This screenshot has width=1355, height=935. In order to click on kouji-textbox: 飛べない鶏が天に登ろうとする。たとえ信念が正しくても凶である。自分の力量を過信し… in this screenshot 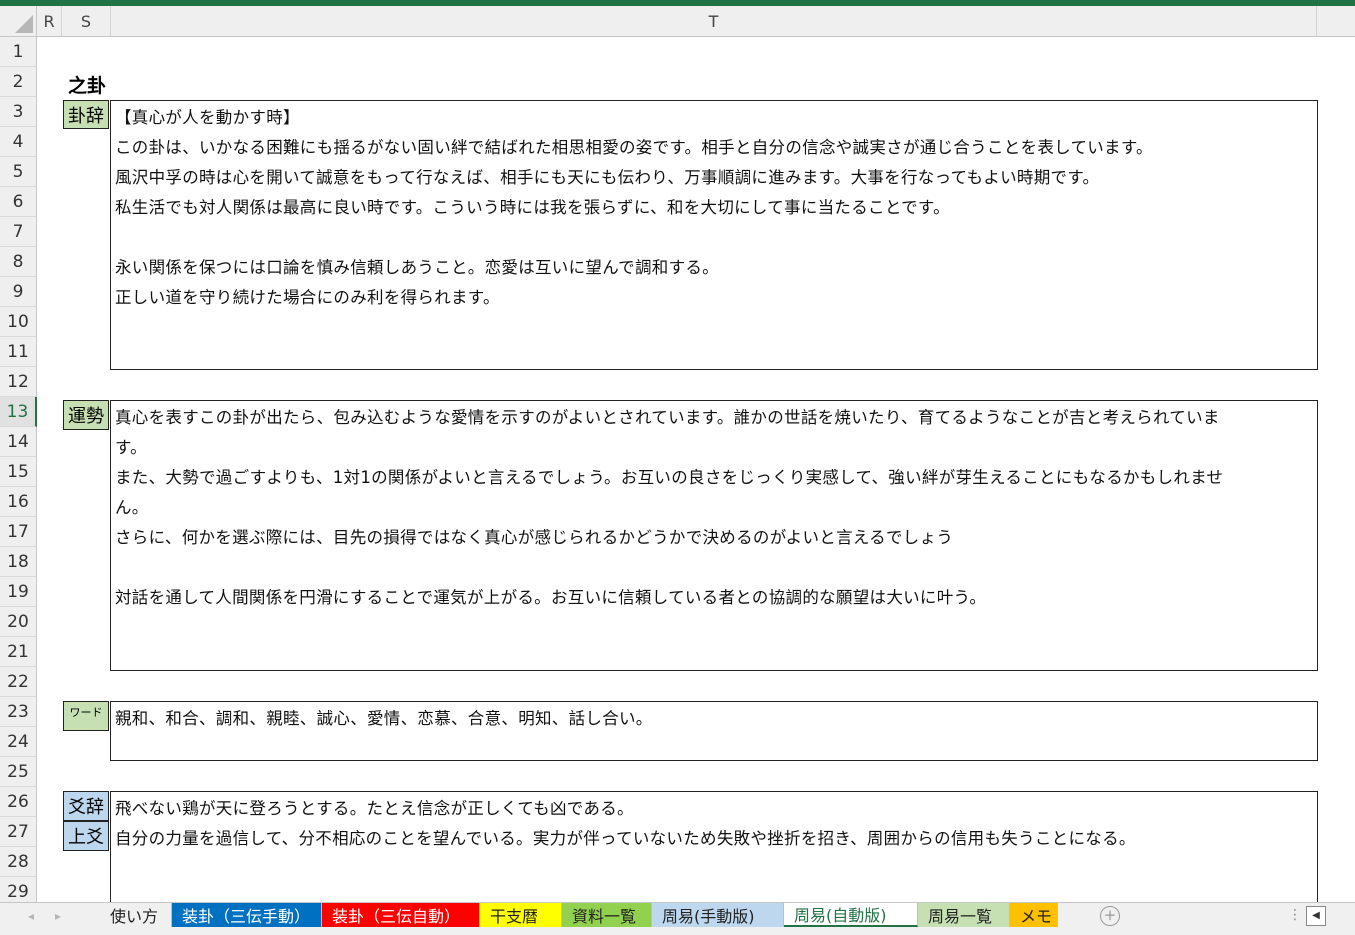, I will do `click(714, 846)`.